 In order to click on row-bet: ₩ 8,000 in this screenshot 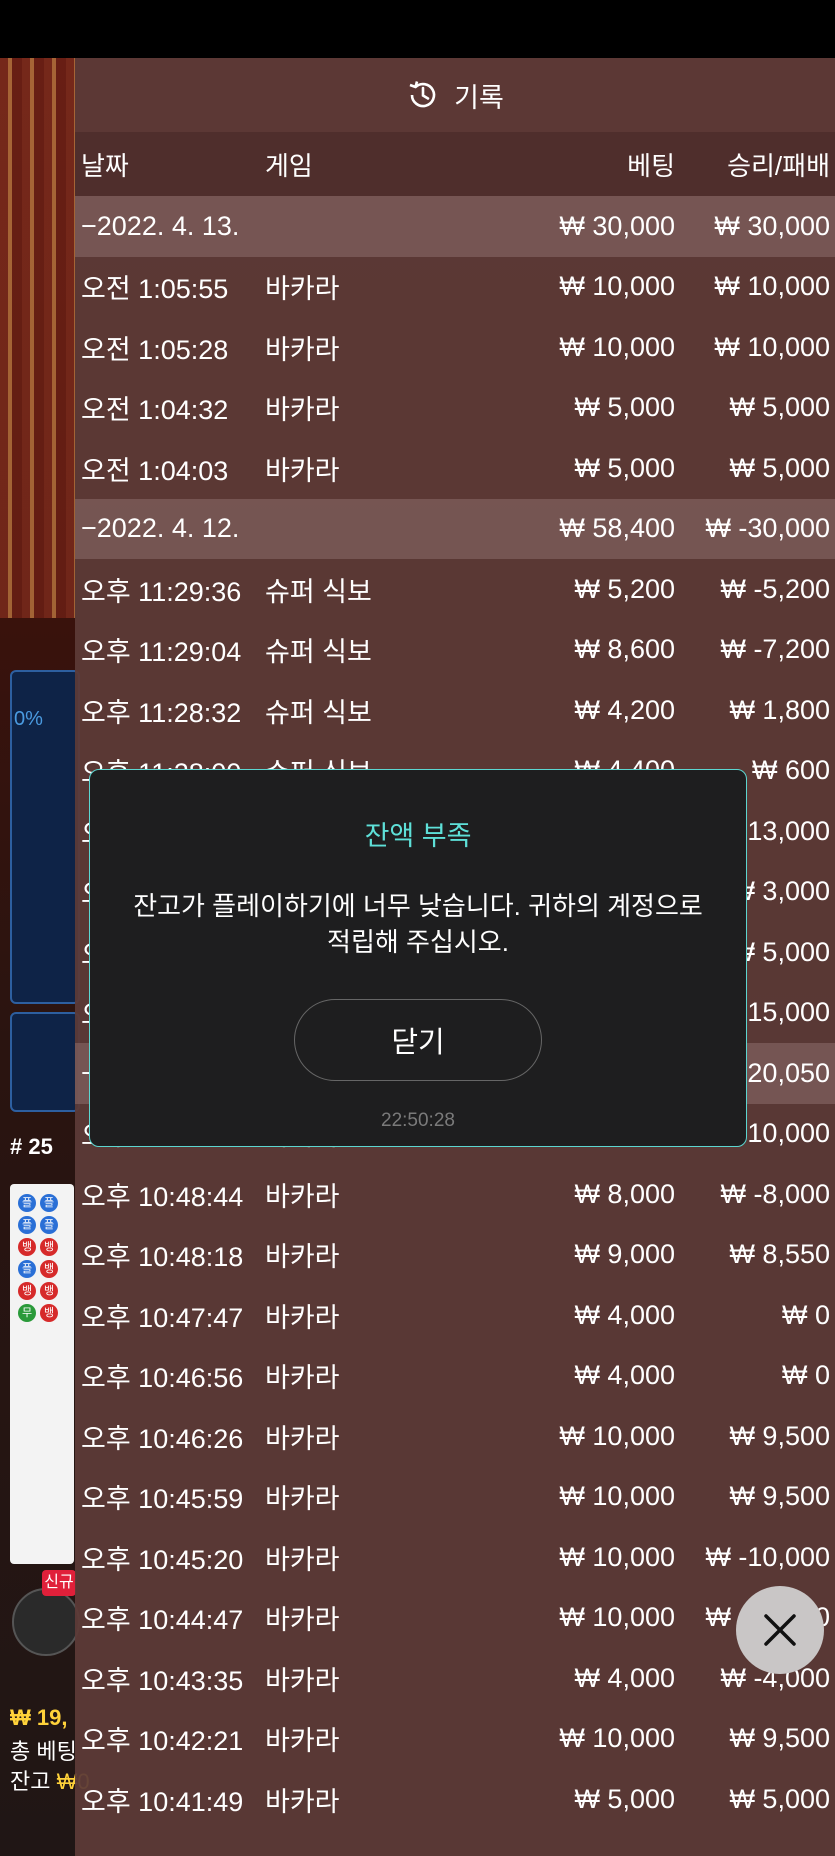, I will do `click(624, 1193)`.